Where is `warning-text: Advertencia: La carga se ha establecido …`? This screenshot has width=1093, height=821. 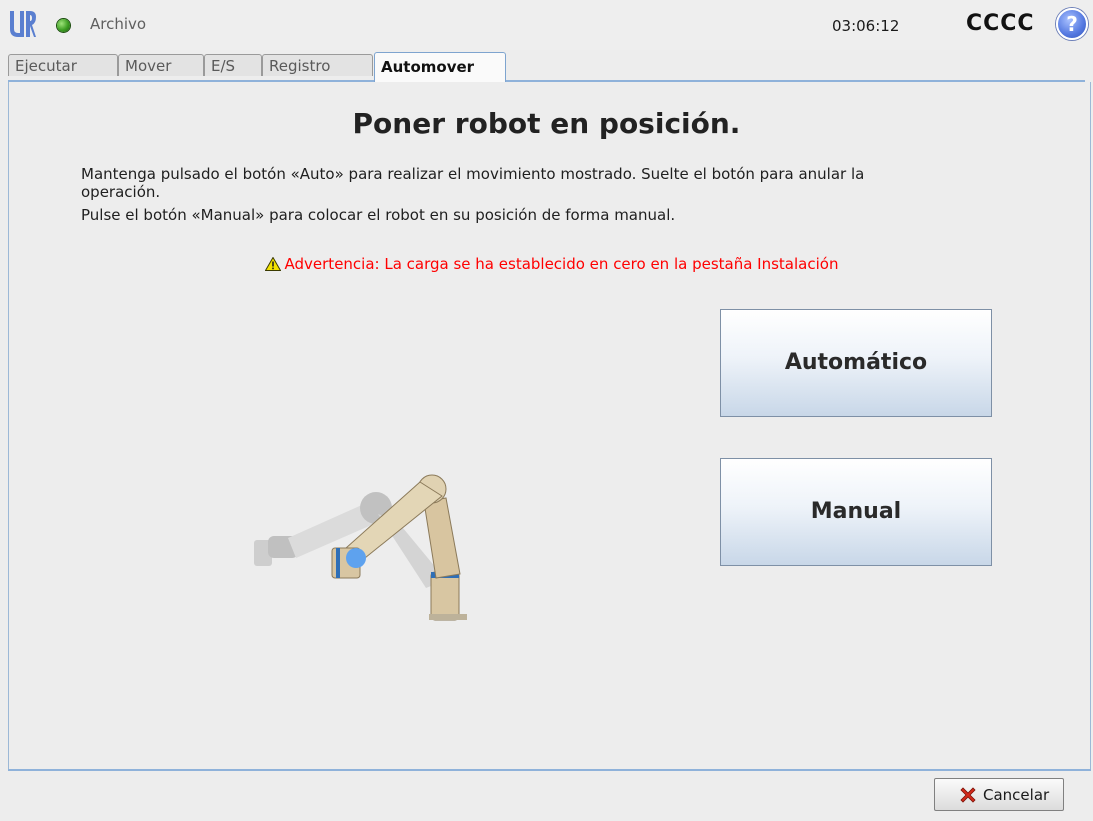
warning-text: Advertencia: La carga se ha establecido … is located at coordinates (561, 264).